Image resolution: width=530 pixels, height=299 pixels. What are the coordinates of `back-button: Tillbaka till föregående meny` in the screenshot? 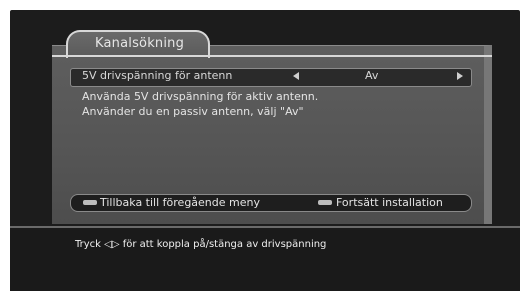 It's located at (180, 202).